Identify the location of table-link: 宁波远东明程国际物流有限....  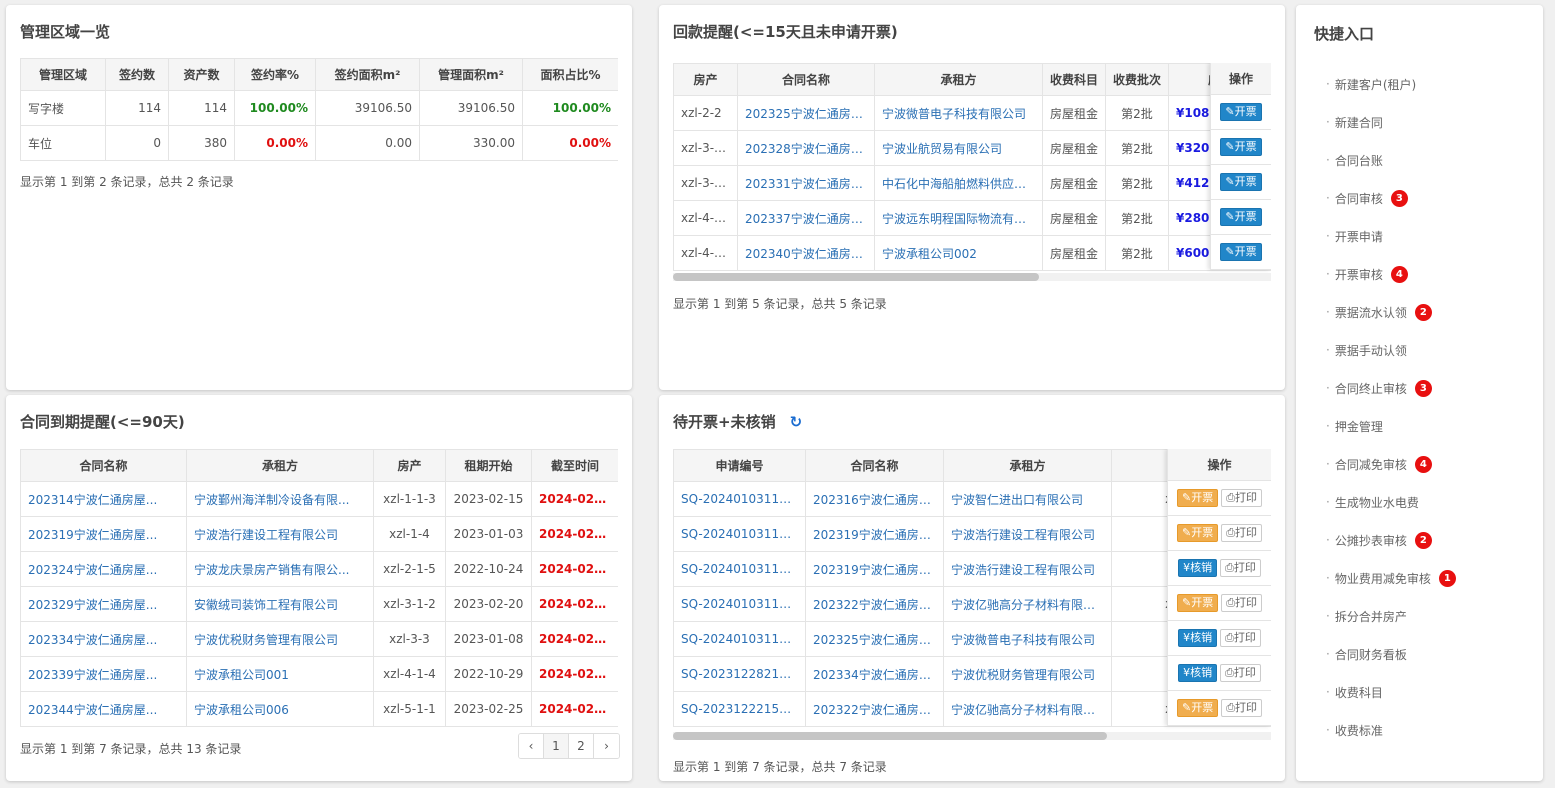
(958, 218).